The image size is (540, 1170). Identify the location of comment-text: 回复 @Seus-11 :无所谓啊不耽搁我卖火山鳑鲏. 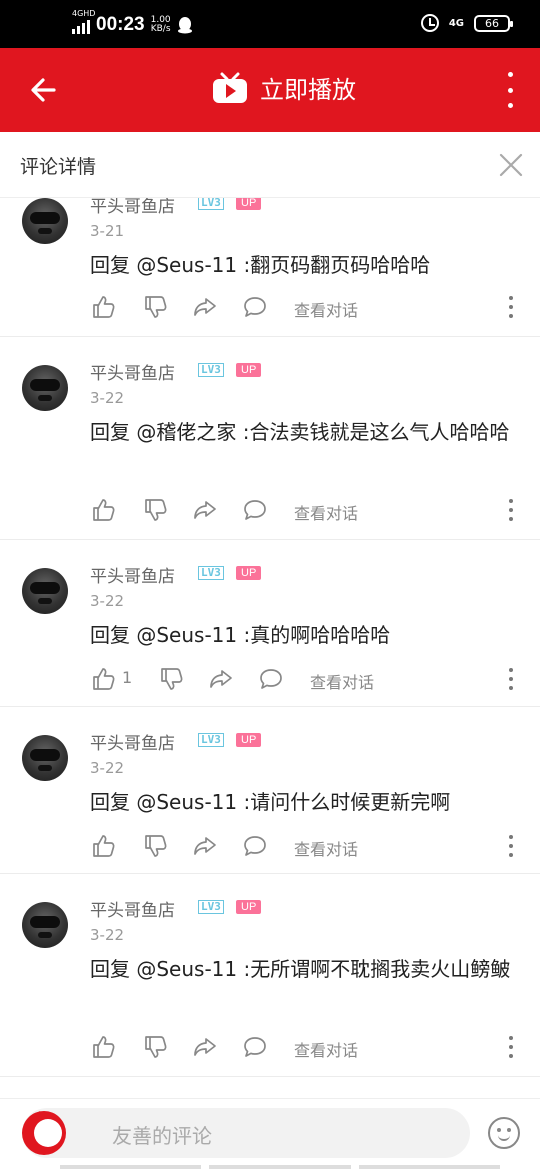
(300, 969).